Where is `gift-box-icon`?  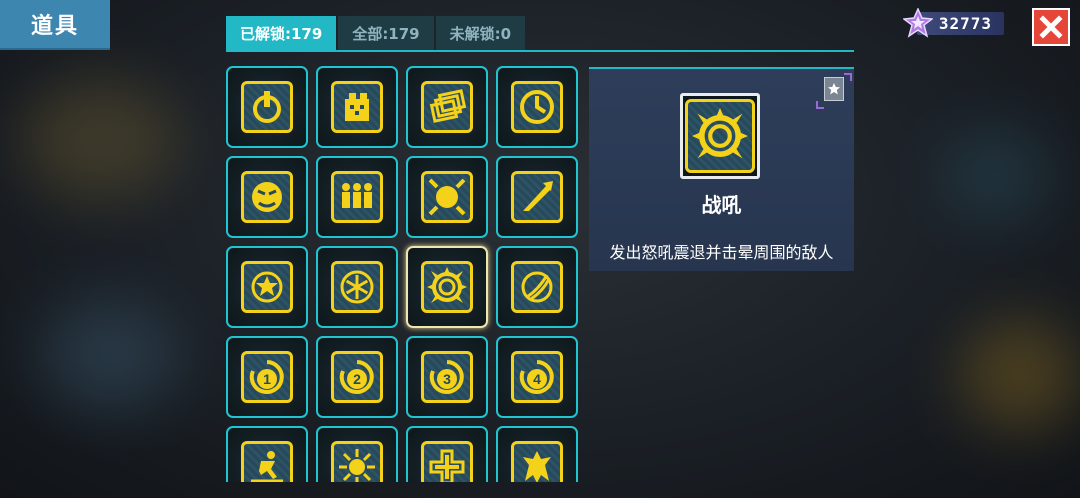
gift-box-icon is located at coordinates (357, 107).